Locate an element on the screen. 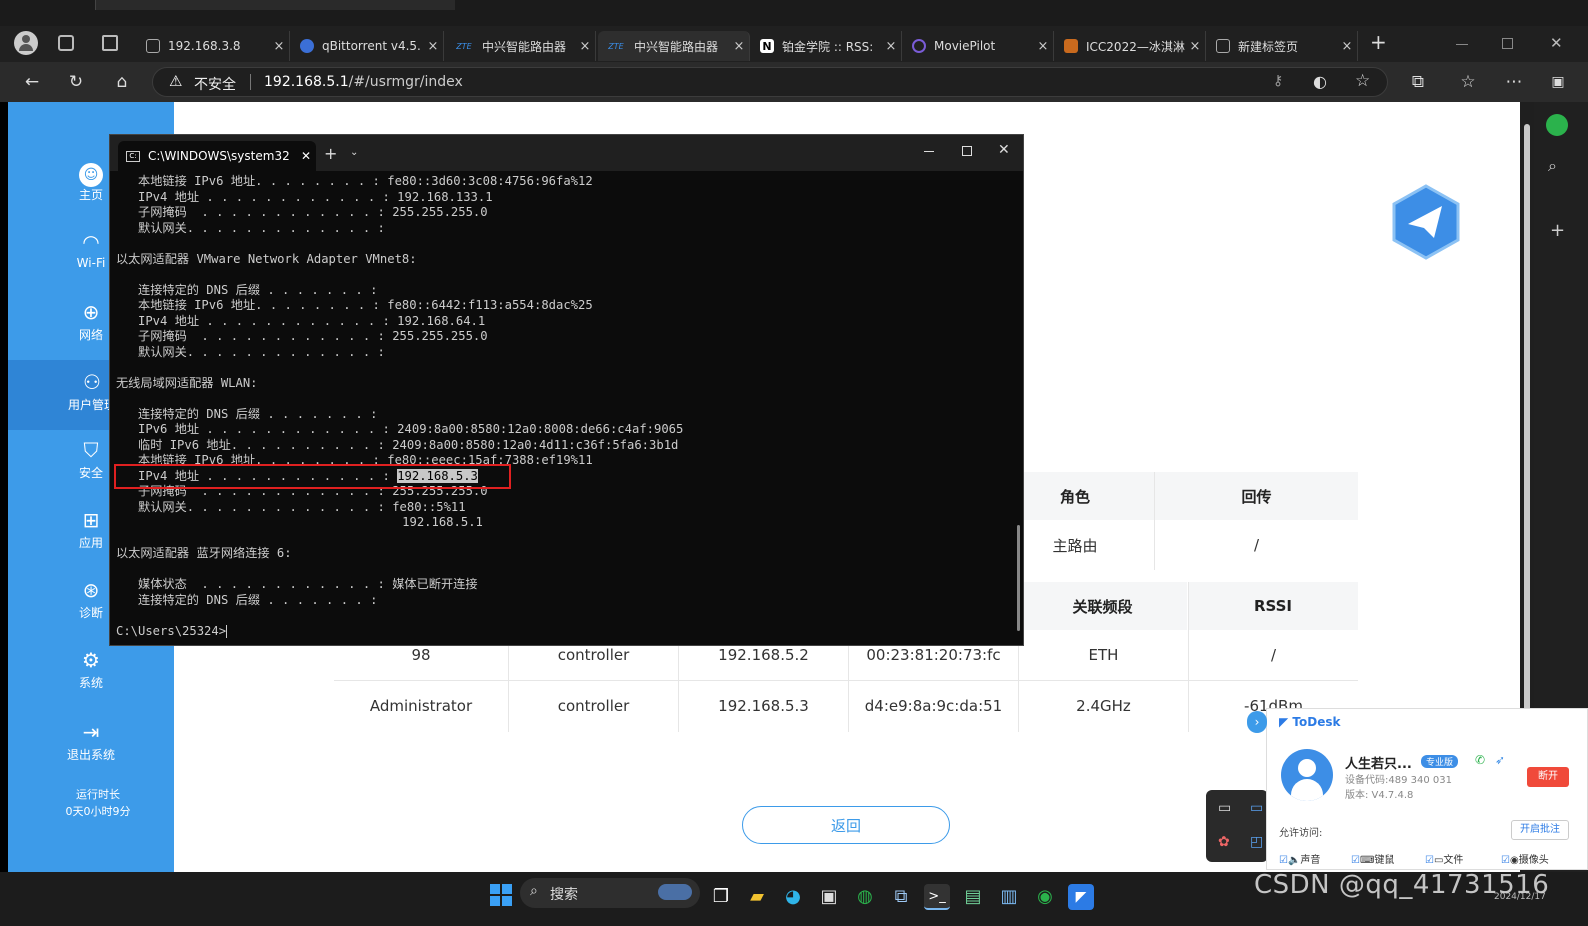  sidebar-toggle-icon: ▣ is located at coordinates (1558, 82).